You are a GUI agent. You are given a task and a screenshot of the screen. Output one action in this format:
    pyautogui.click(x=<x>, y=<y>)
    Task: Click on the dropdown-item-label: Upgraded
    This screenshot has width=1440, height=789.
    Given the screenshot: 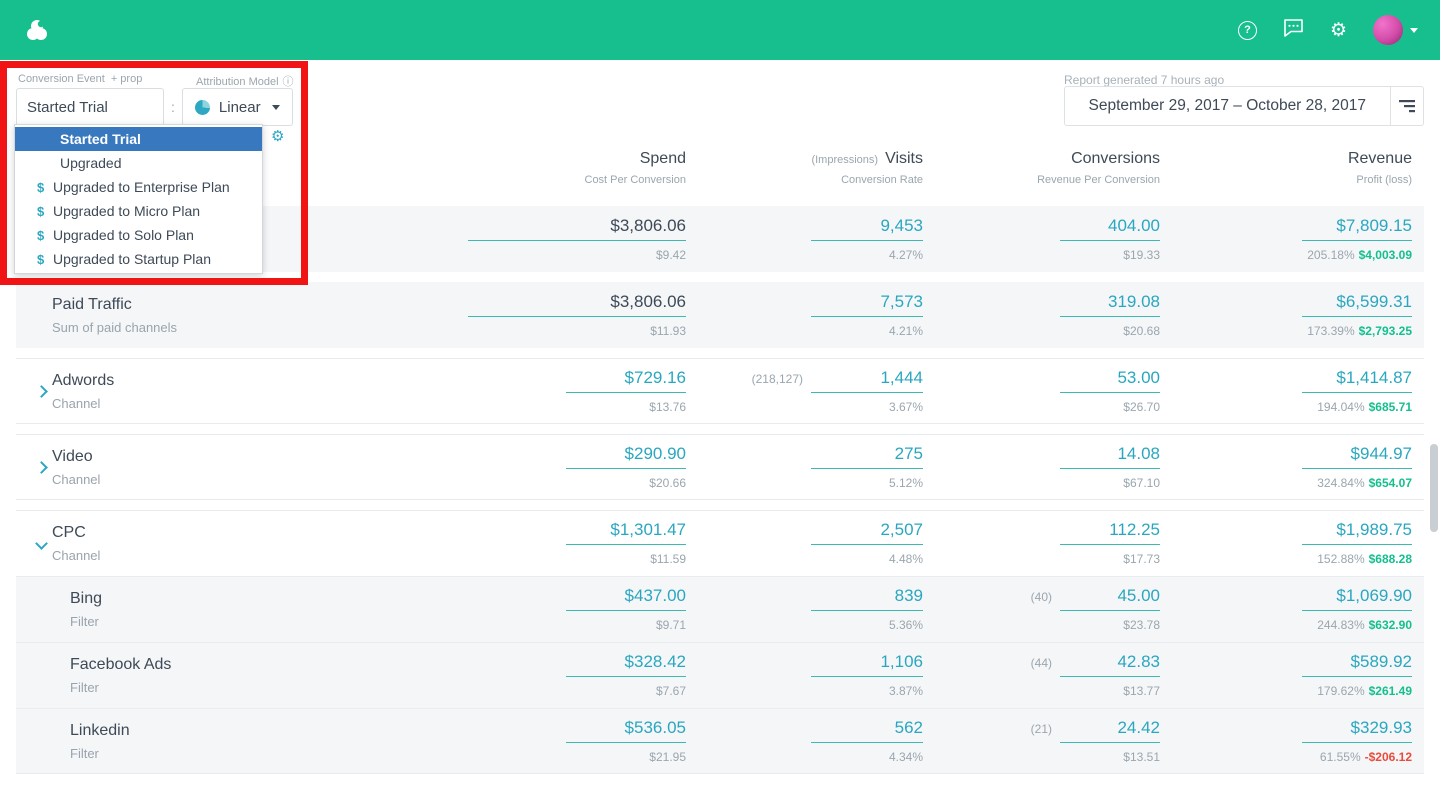 What is the action you would take?
    pyautogui.click(x=91, y=163)
    